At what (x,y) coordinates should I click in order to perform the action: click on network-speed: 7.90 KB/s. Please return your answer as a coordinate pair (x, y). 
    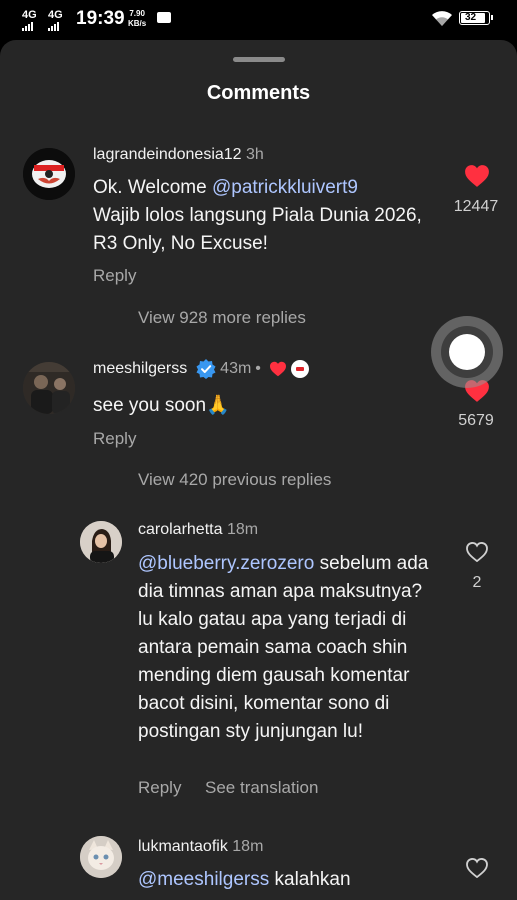
    Looking at the image, I should click on (137, 19).